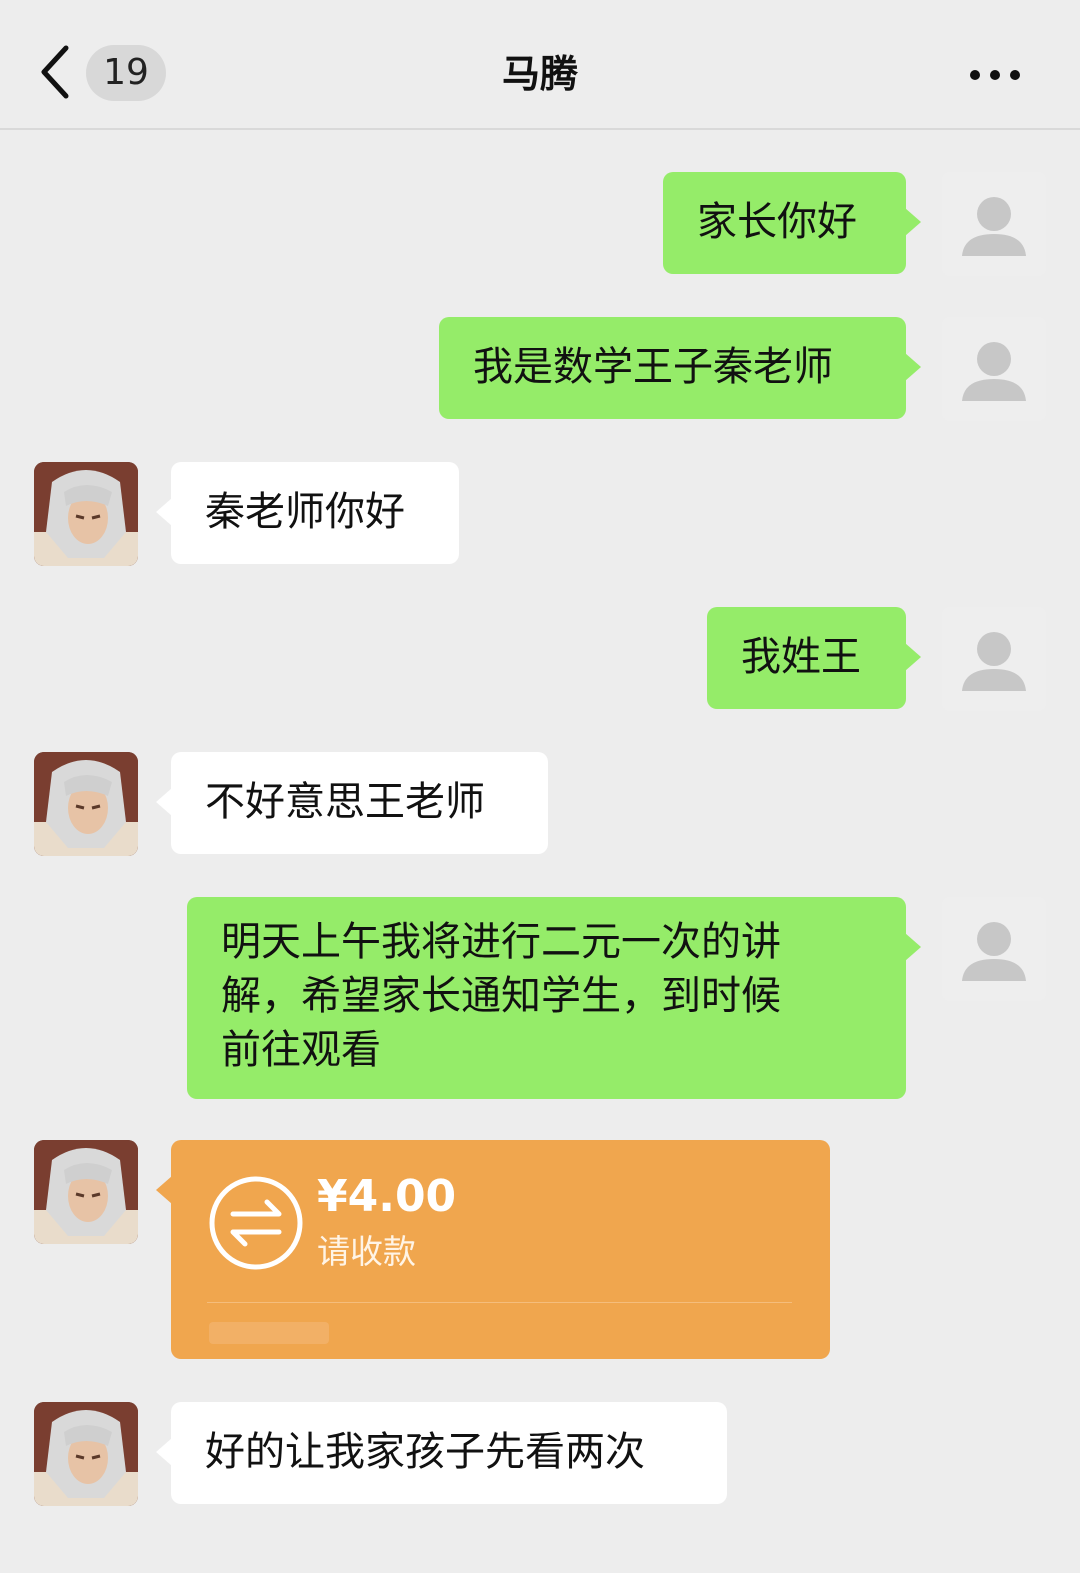 The width and height of the screenshot is (1080, 1573). Describe the element at coordinates (352, 803) in the screenshot. I see `message-bubble-received: 不好意思王老师` at that location.